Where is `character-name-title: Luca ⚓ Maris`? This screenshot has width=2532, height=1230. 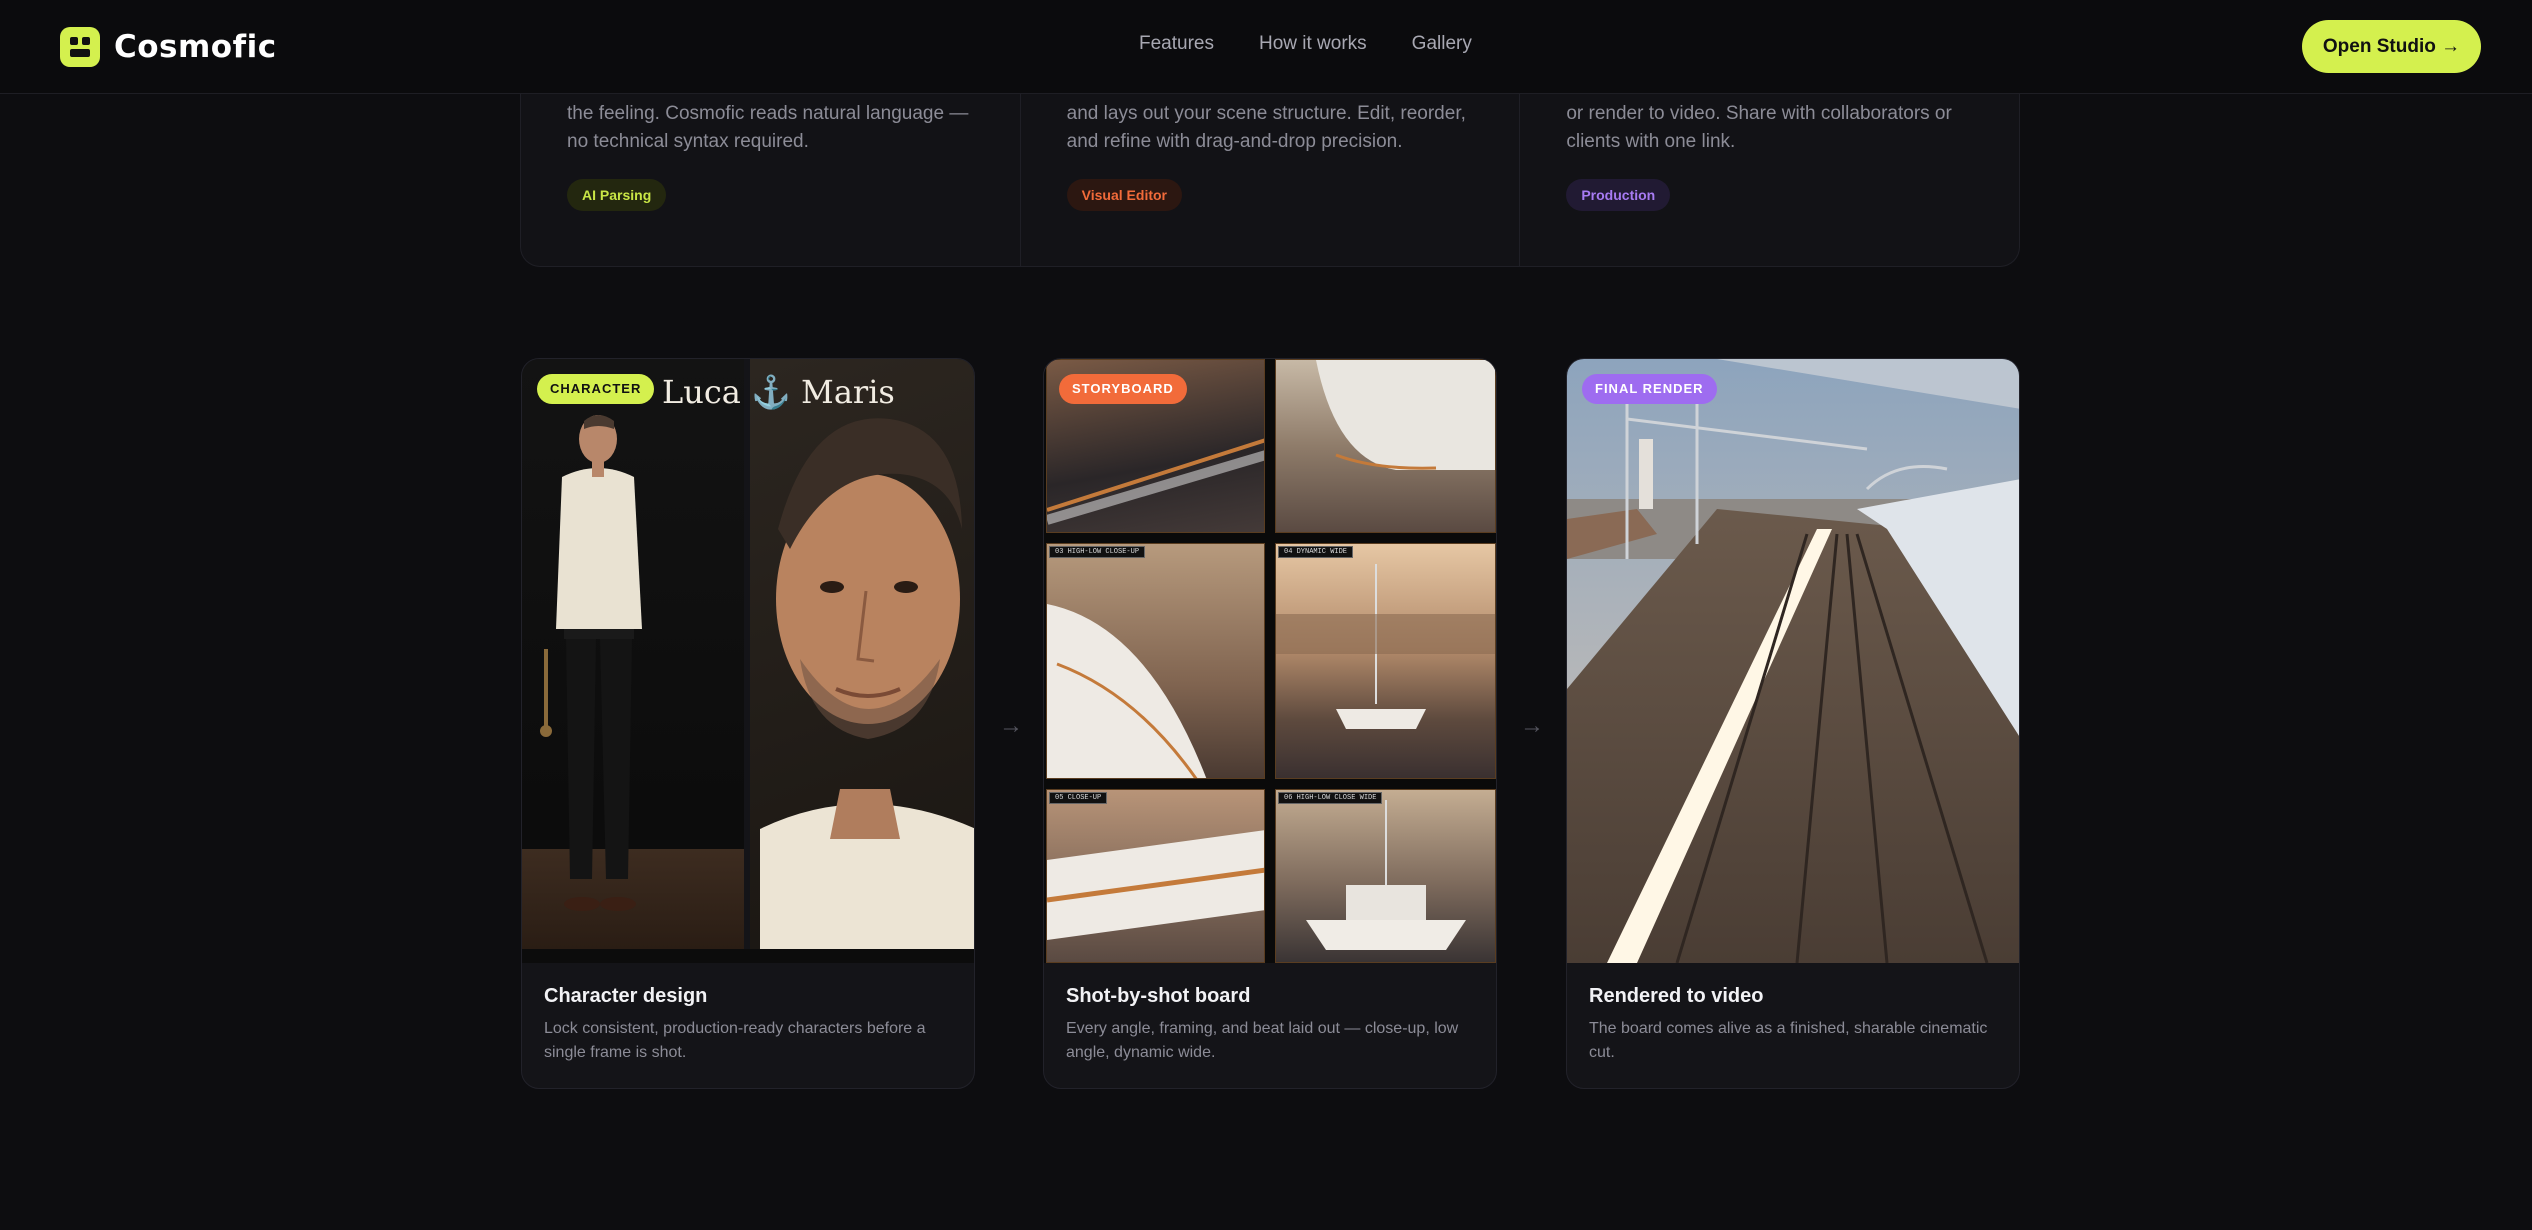 character-name-title: Luca ⚓ Maris is located at coordinates (778, 392).